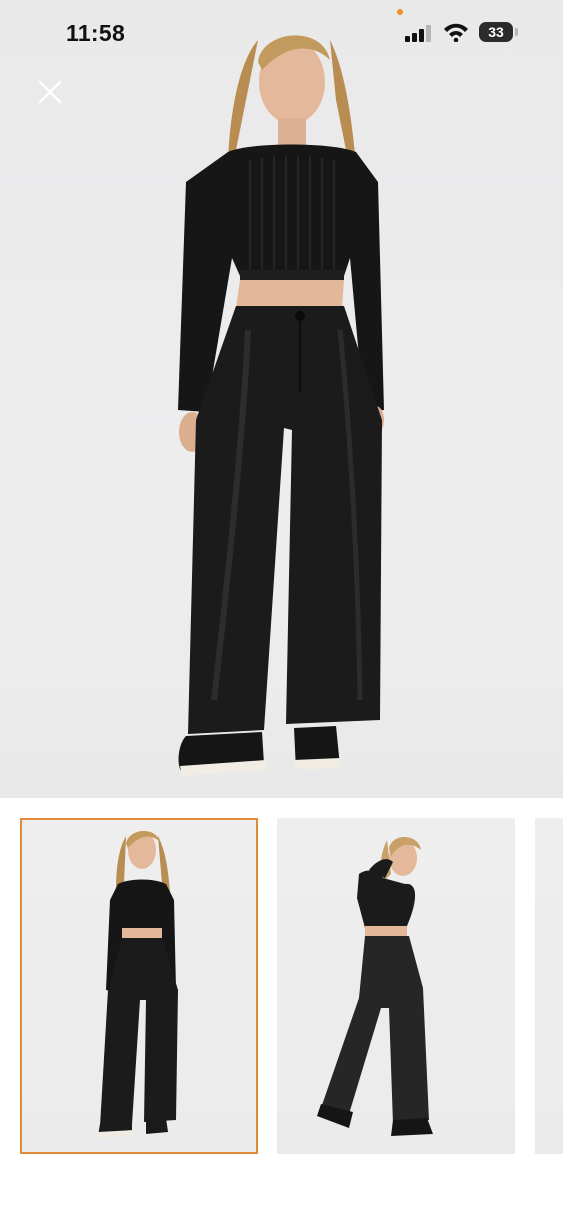 The image size is (563, 1219). I want to click on close-button, so click(49, 93).